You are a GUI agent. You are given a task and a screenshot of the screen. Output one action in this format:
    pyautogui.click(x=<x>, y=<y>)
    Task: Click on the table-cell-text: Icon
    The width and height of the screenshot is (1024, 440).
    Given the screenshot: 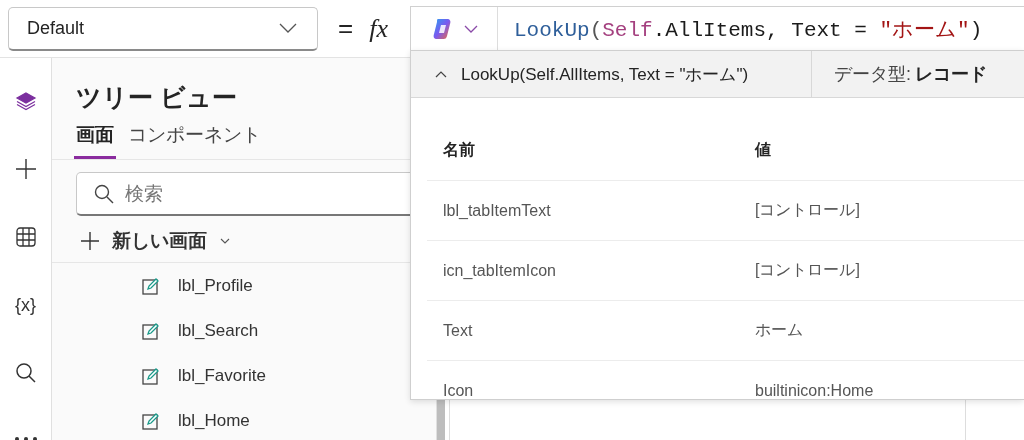 What is the action you would take?
    pyautogui.click(x=458, y=390)
    